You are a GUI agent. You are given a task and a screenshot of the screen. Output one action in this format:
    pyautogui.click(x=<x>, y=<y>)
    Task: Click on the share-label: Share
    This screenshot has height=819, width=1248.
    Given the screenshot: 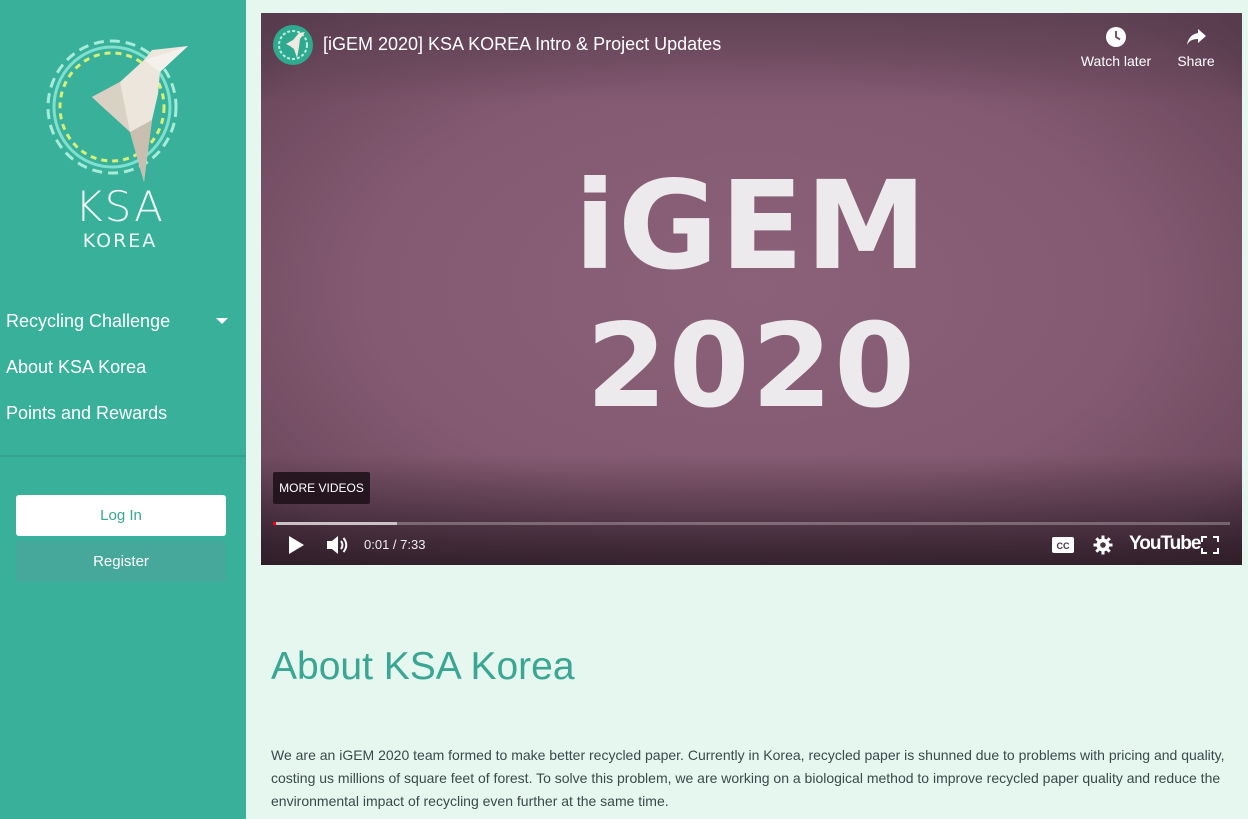 What is the action you would take?
    pyautogui.click(x=1196, y=61)
    